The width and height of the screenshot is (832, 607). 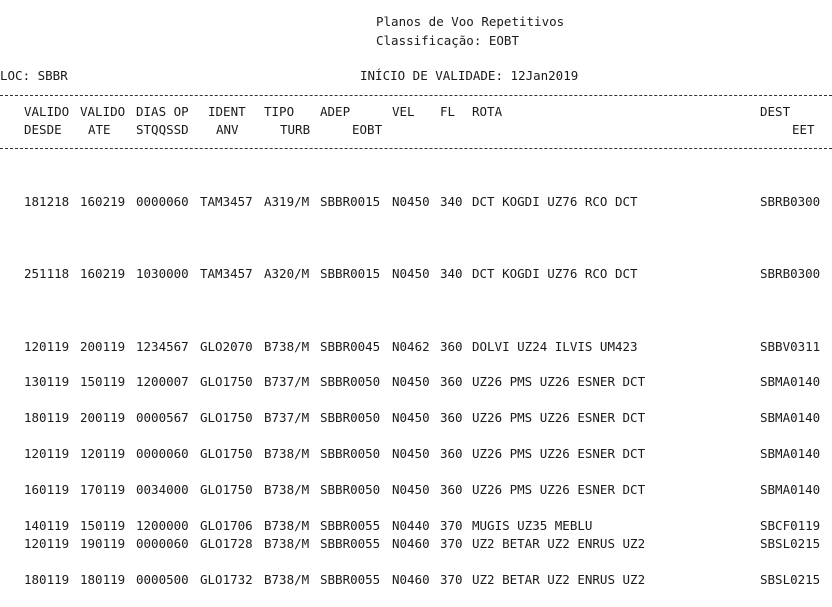 What do you see at coordinates (162, 273) in the screenshot?
I see `row-dias-cell: 1030000` at bounding box center [162, 273].